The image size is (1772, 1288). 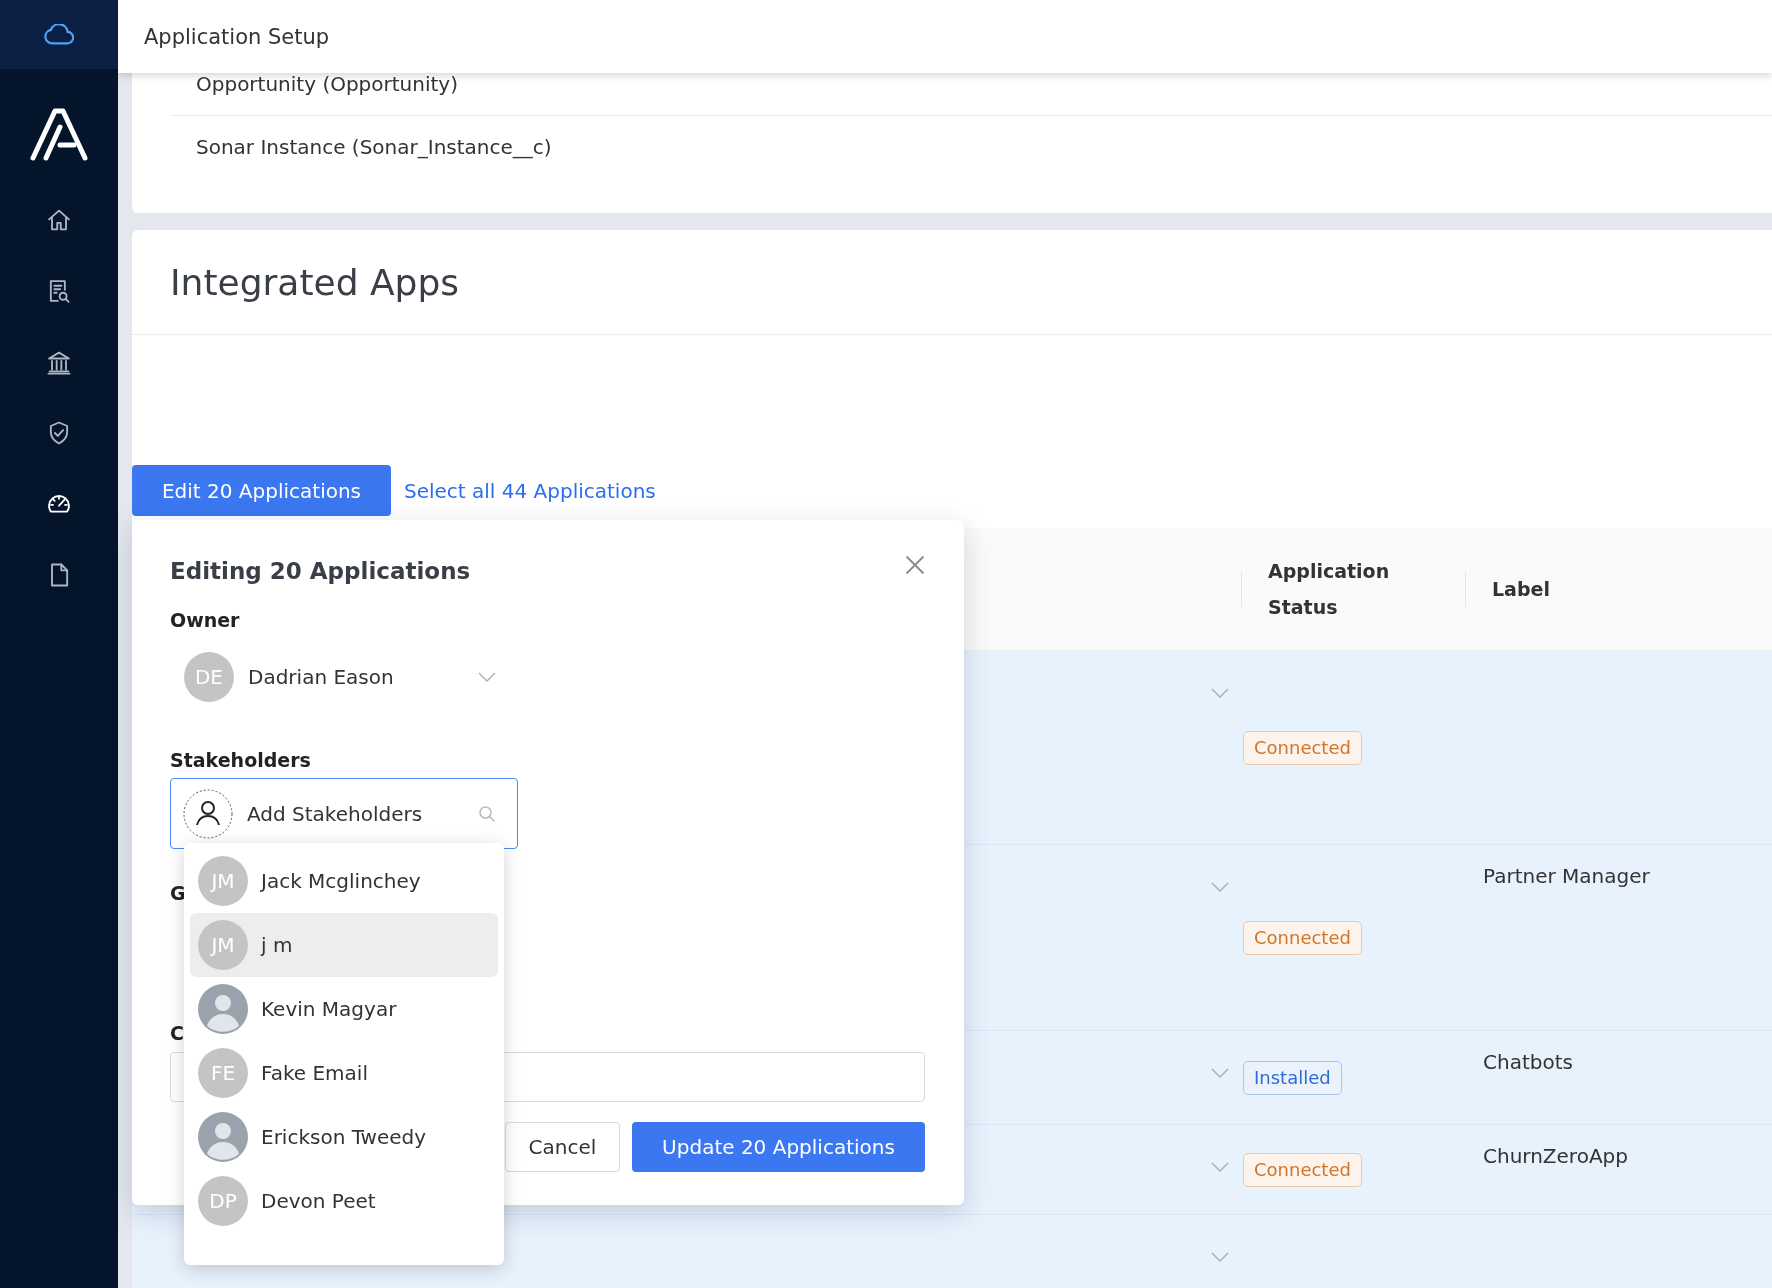 What do you see at coordinates (240, 760) in the screenshot?
I see `field-label: Stakeholders` at bounding box center [240, 760].